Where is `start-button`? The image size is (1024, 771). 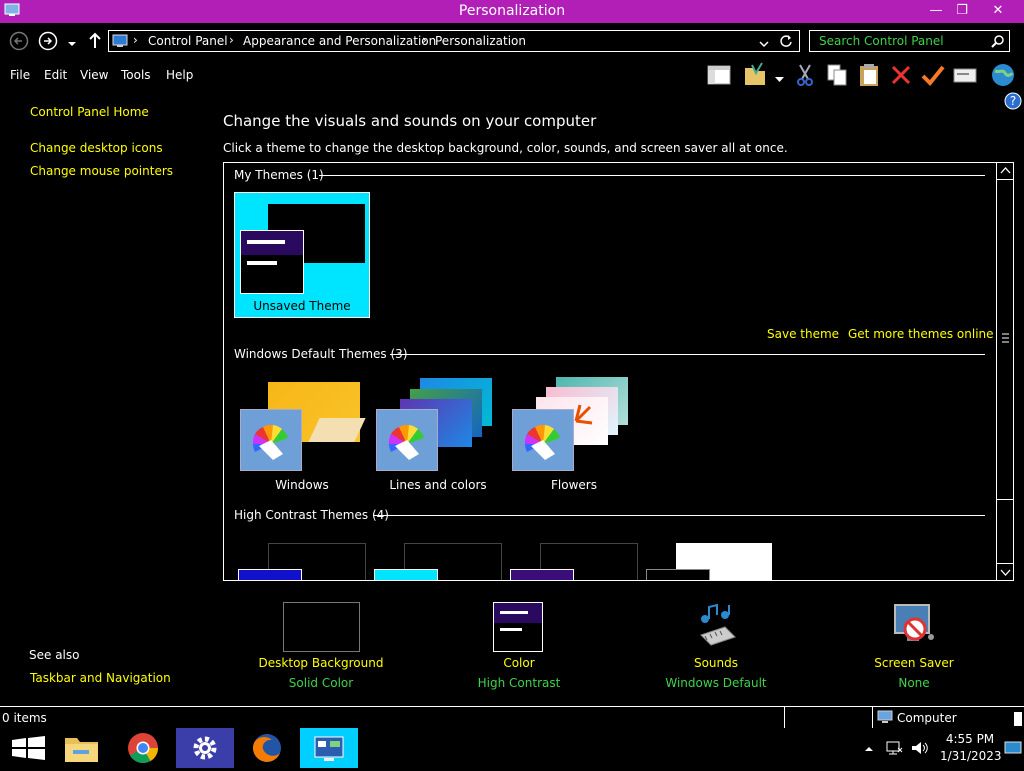 start-button is located at coordinates (29, 748).